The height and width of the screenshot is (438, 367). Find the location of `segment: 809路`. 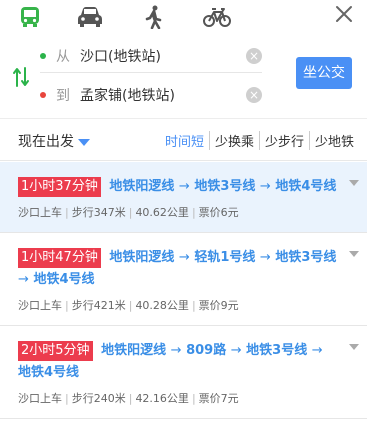

segment: 809路 is located at coordinates (206, 350).